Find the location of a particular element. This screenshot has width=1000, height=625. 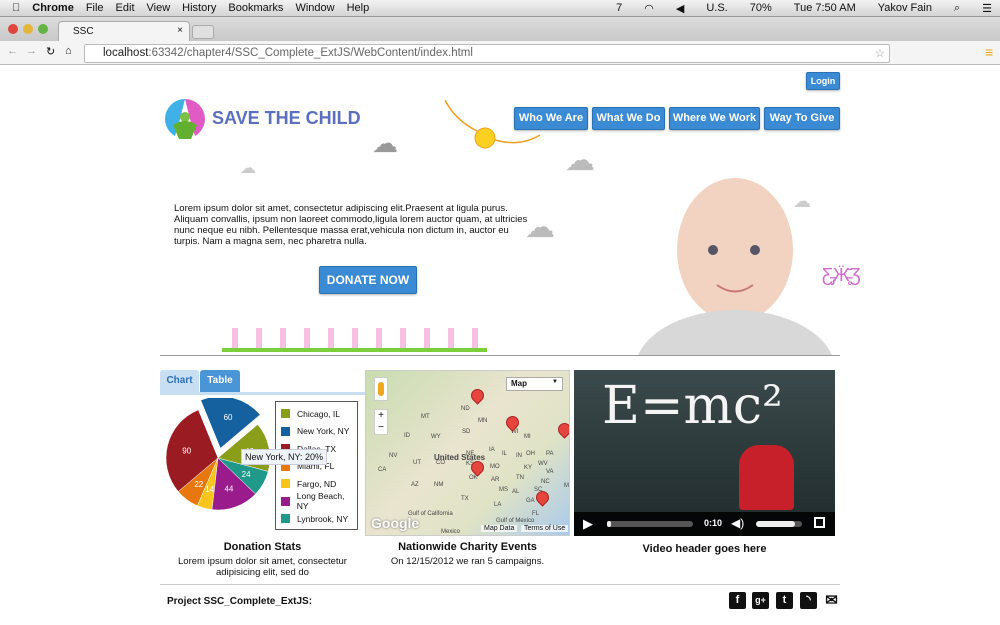

tab-chart: Chart is located at coordinates (179, 381).